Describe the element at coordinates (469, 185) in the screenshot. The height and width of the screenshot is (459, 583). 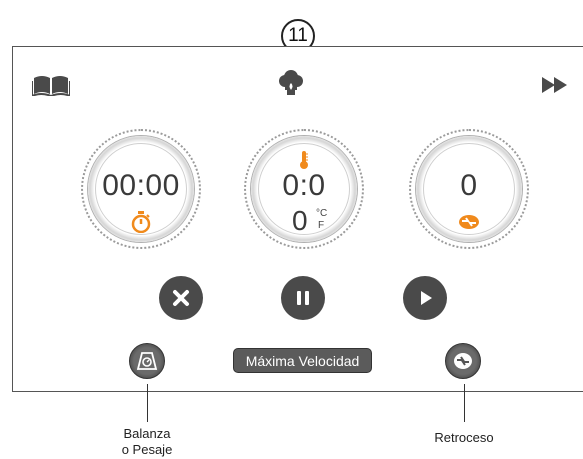
I see `speed-value: 0` at that location.